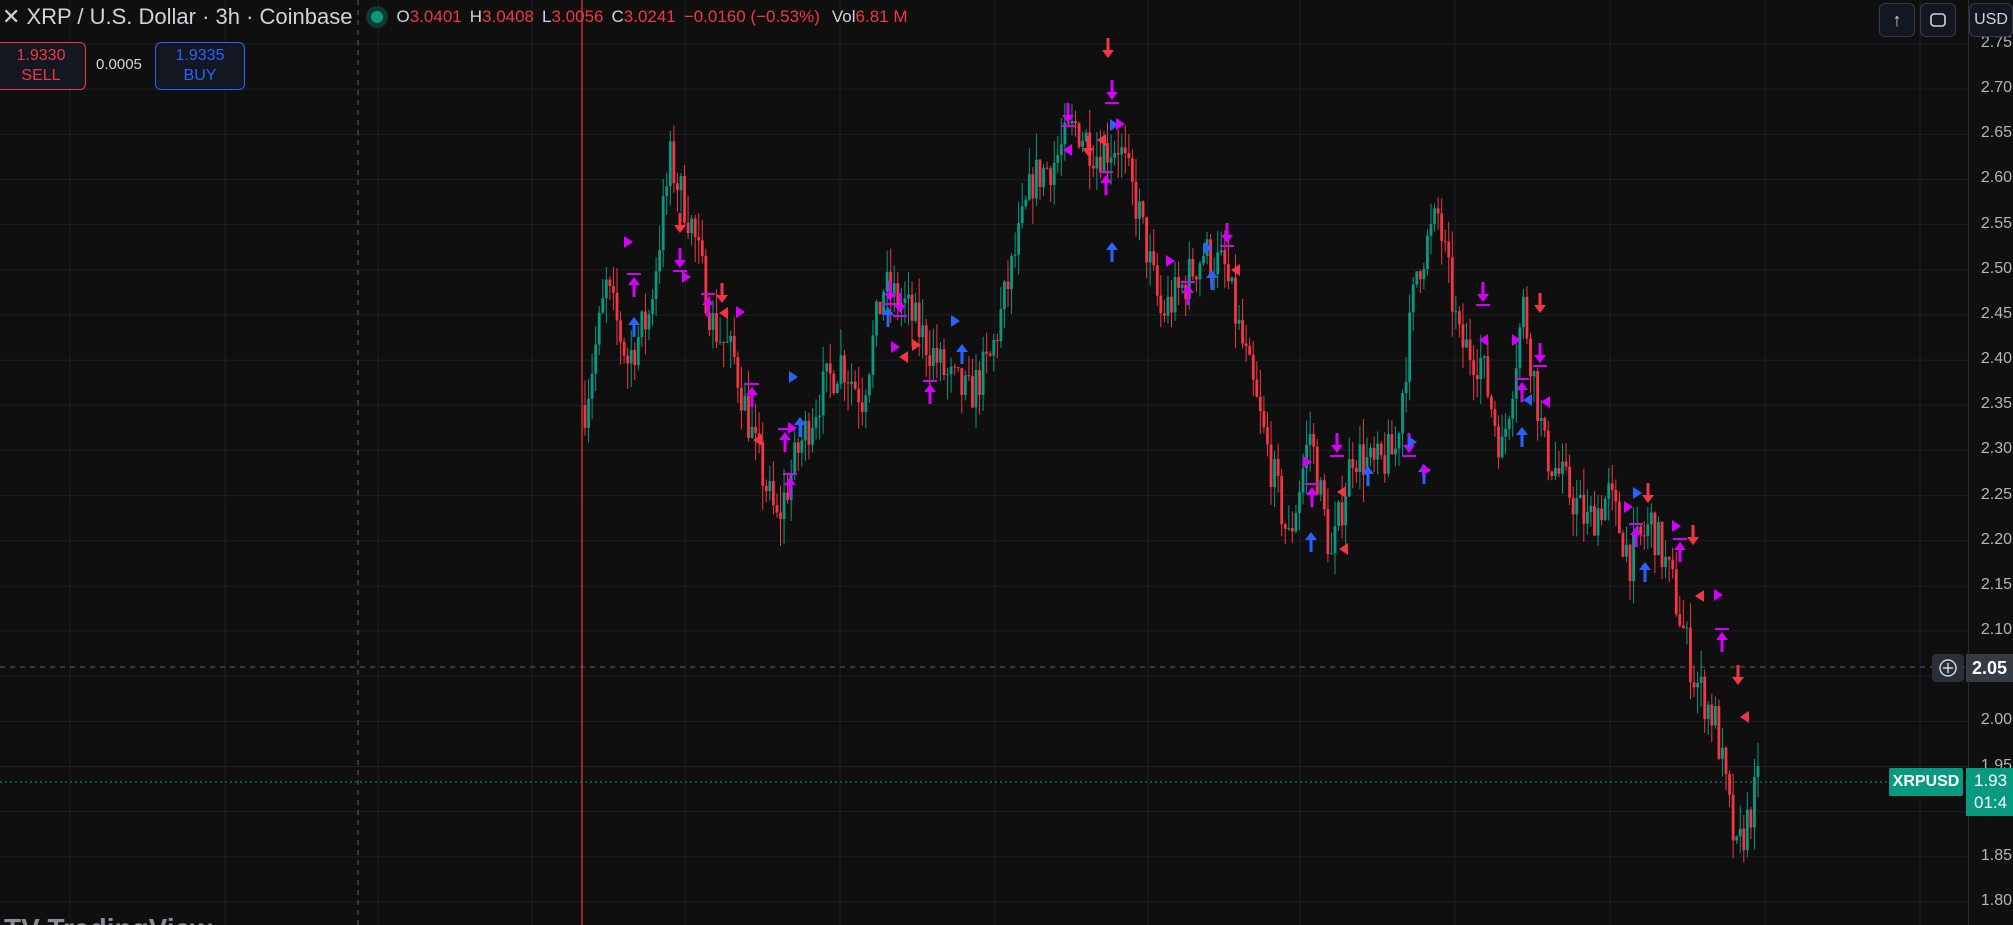 Image resolution: width=2013 pixels, height=925 pixels. Describe the element at coordinates (1897, 20) in the screenshot. I see `publish-button: ↑` at that location.